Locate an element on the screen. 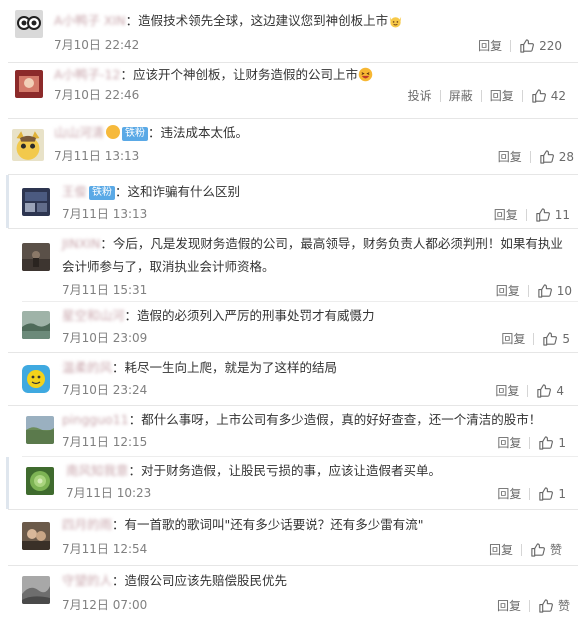 This screenshot has height=623, width=584. comment-actions: 回复 1 is located at coordinates (527, 442).